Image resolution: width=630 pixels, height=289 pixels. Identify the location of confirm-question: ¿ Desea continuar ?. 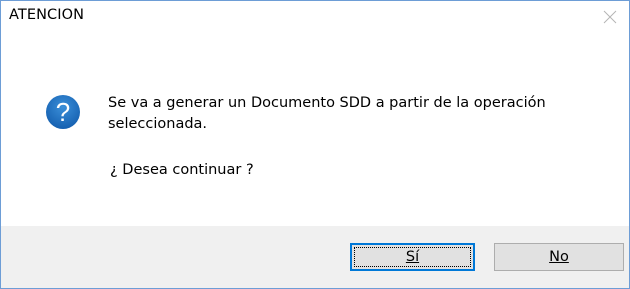
(182, 170).